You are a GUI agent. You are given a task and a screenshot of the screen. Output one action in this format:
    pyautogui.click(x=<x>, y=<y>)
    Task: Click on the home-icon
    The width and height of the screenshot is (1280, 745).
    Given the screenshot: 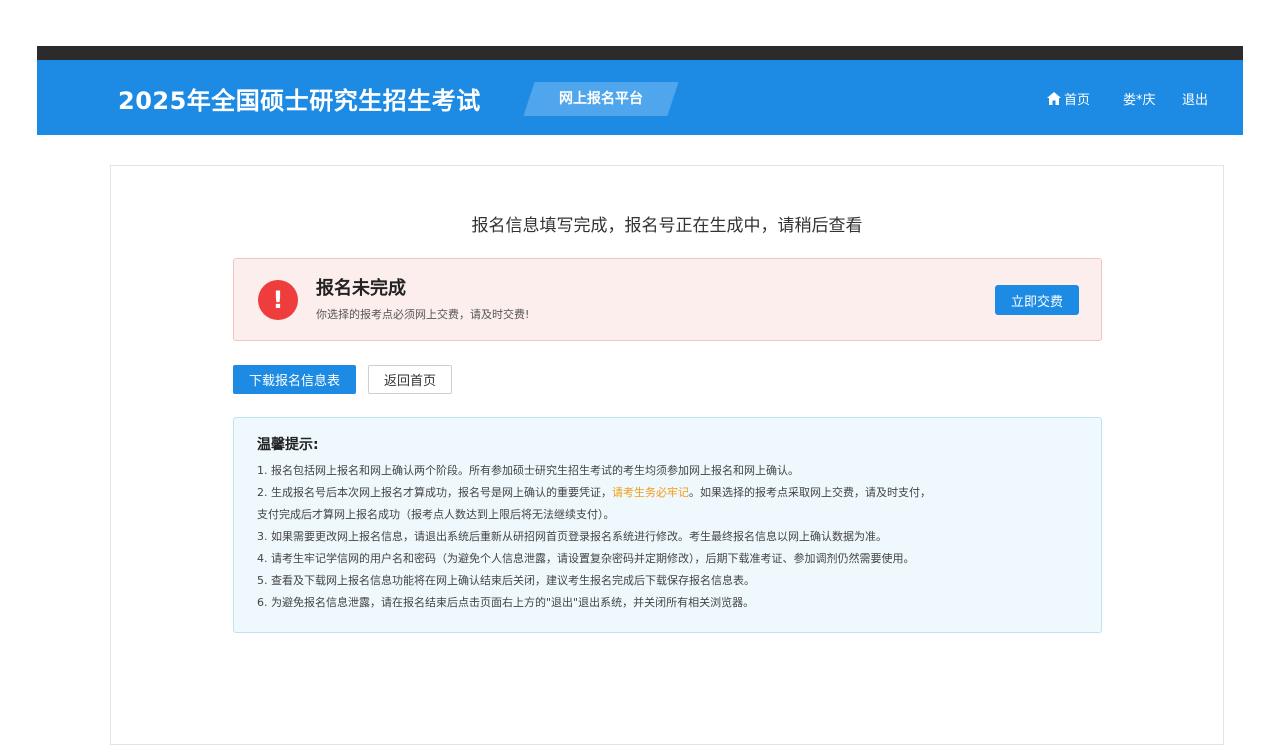 What is the action you would take?
    pyautogui.click(x=1054, y=98)
    